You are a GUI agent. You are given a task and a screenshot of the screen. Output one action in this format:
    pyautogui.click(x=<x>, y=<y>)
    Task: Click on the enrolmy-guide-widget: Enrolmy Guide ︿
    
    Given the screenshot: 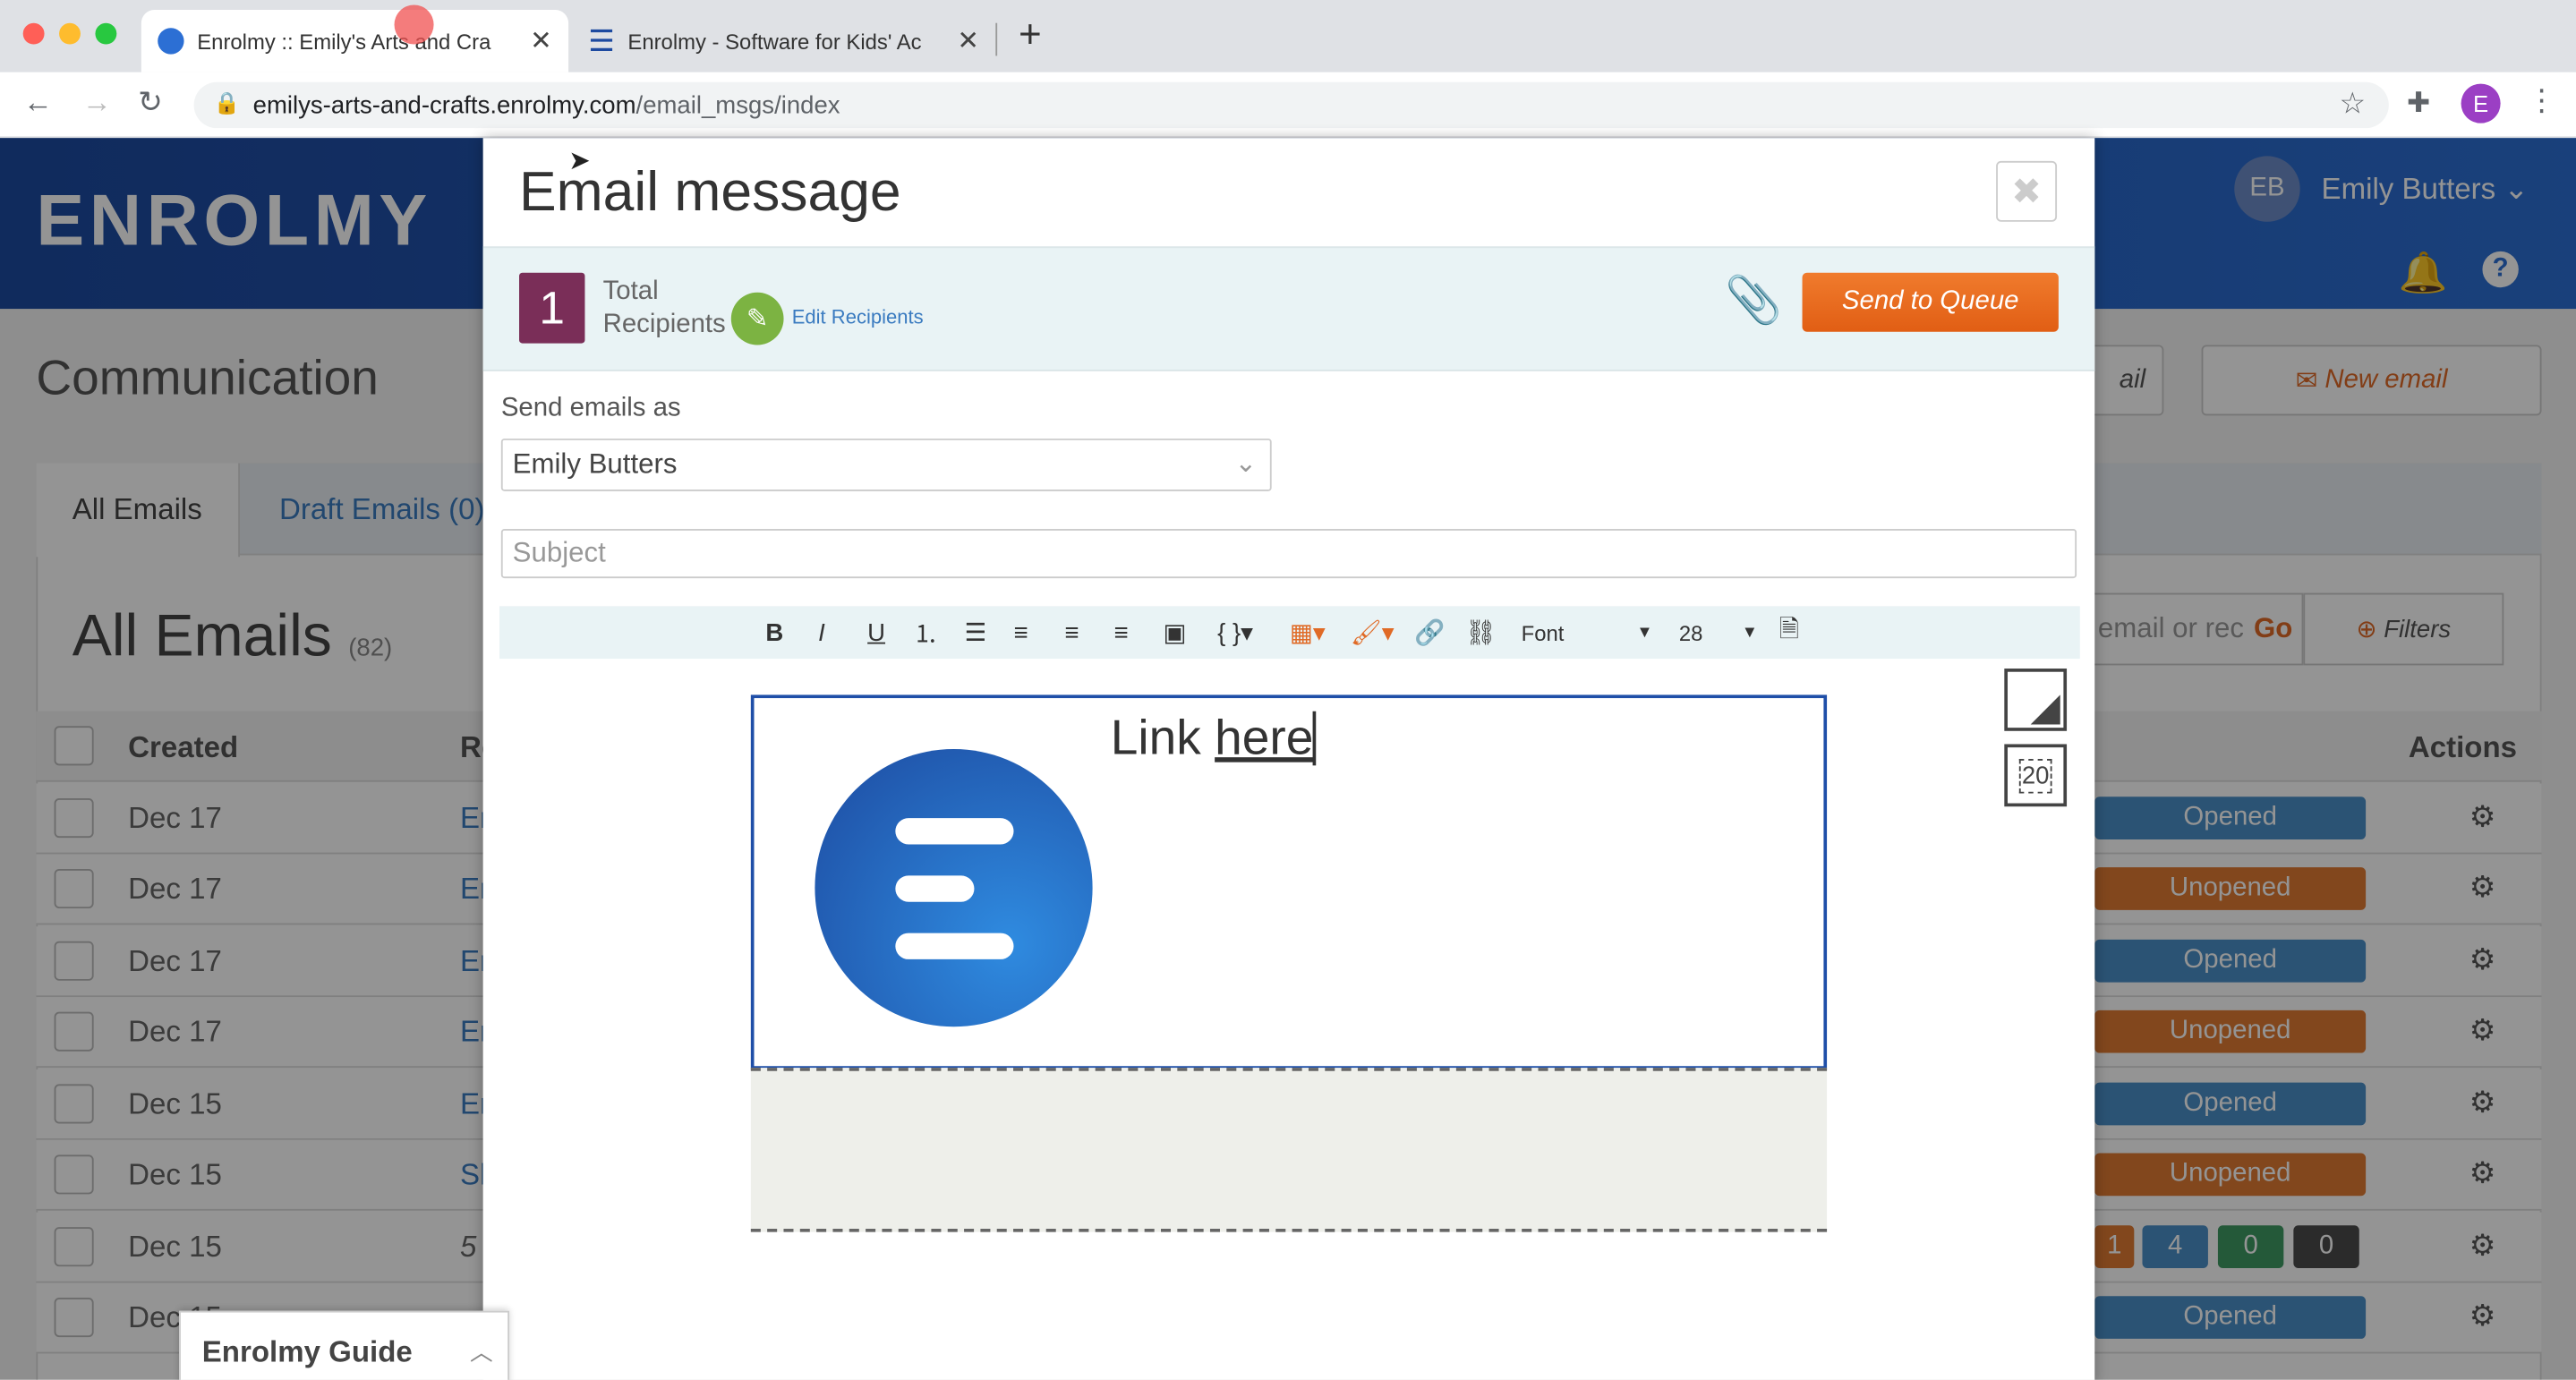 What is the action you would take?
    pyautogui.click(x=344, y=1345)
    